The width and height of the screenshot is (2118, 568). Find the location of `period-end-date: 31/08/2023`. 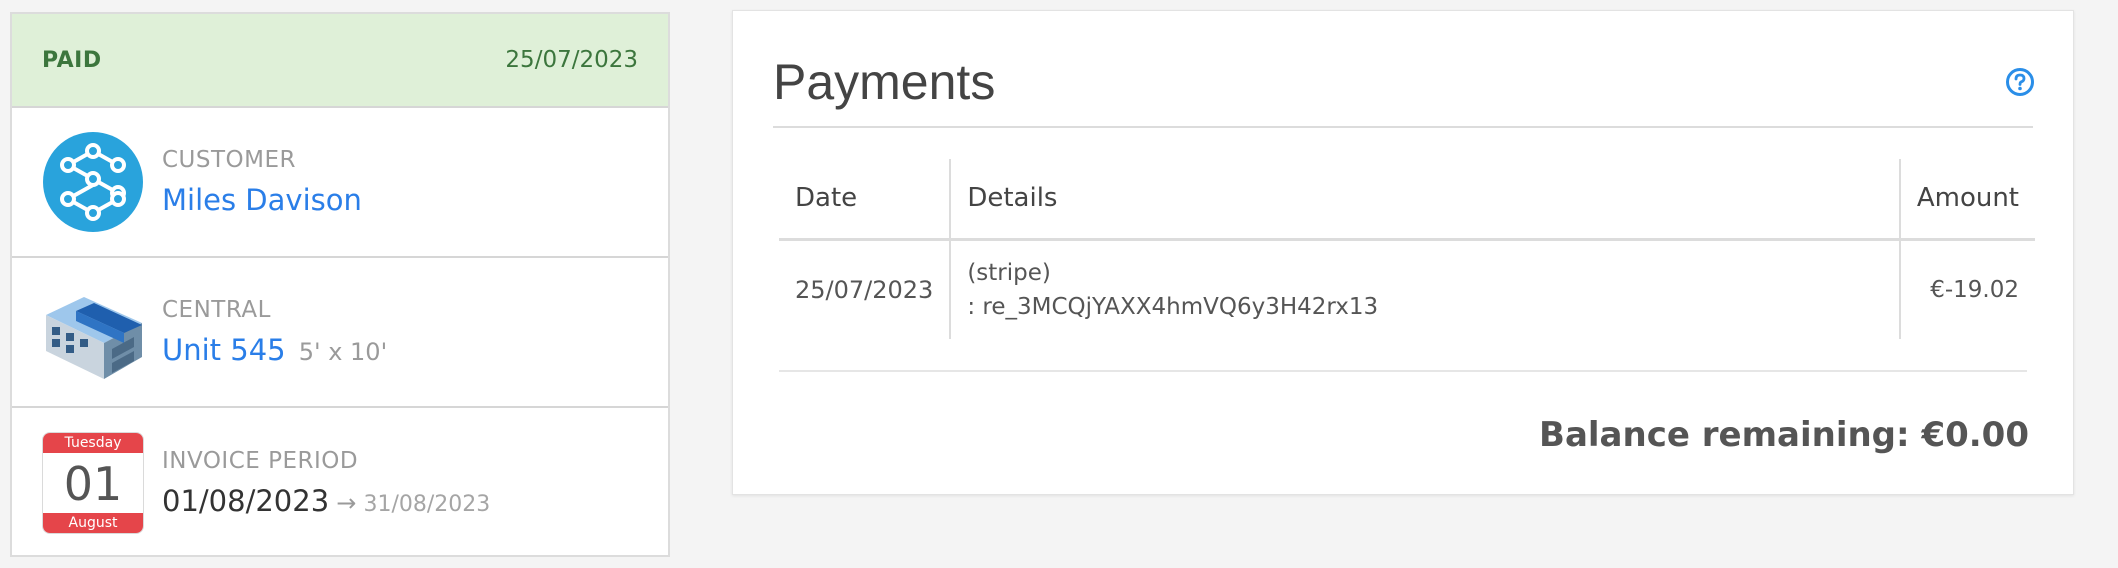

period-end-date: 31/08/2023 is located at coordinates (427, 504).